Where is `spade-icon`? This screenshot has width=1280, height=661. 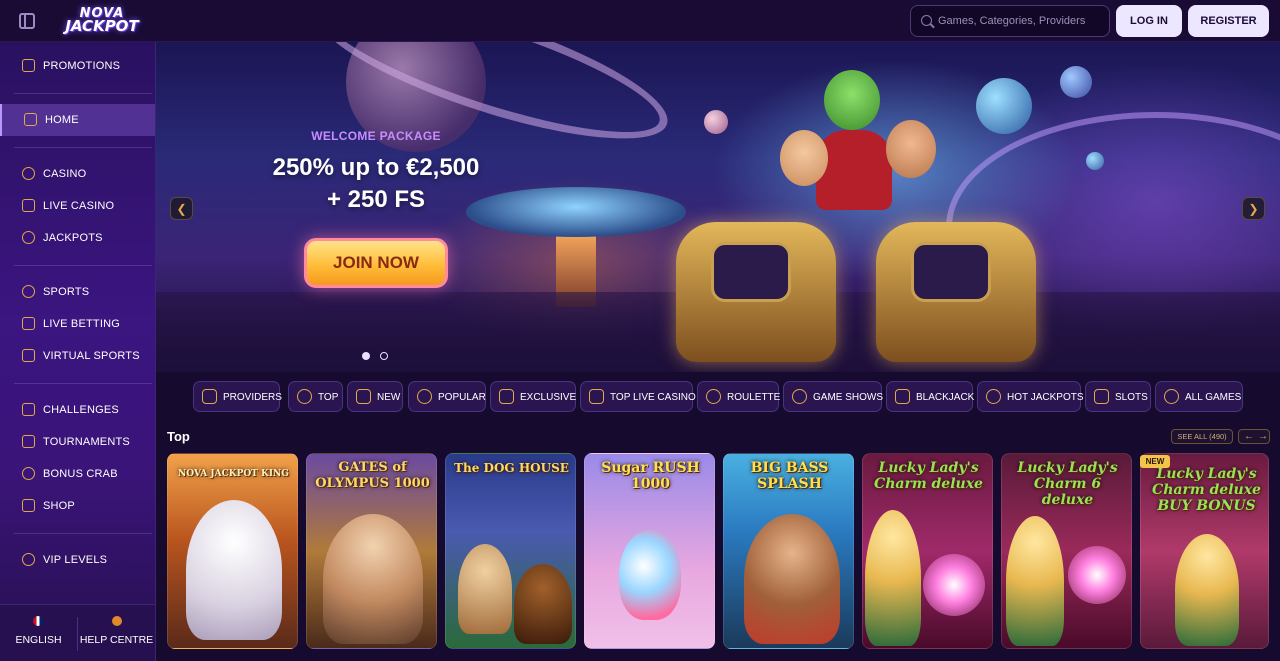
spade-icon is located at coordinates (902, 396).